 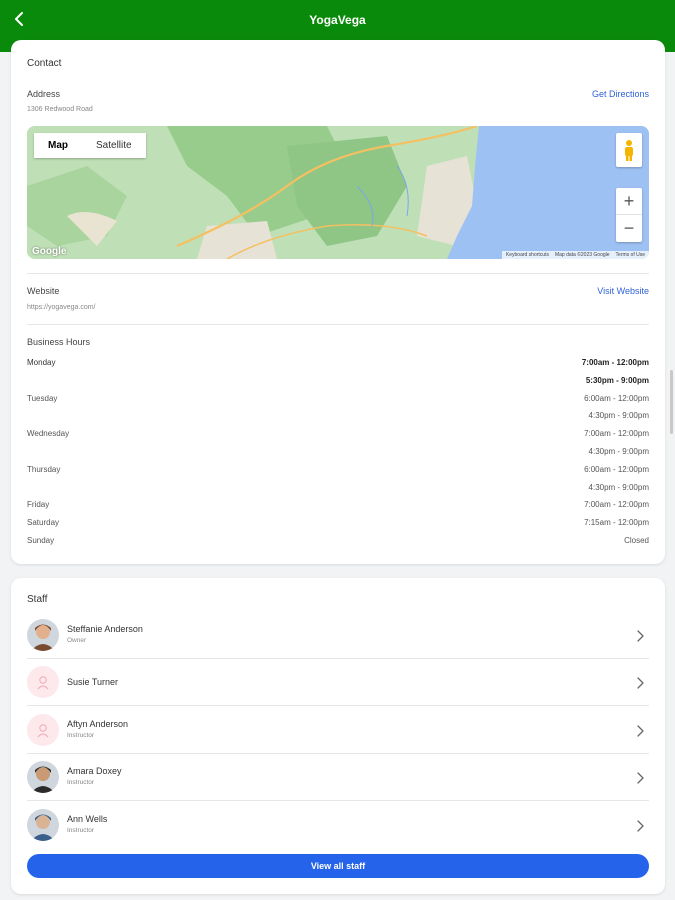 I want to click on address-label: Address, so click(x=44, y=94).